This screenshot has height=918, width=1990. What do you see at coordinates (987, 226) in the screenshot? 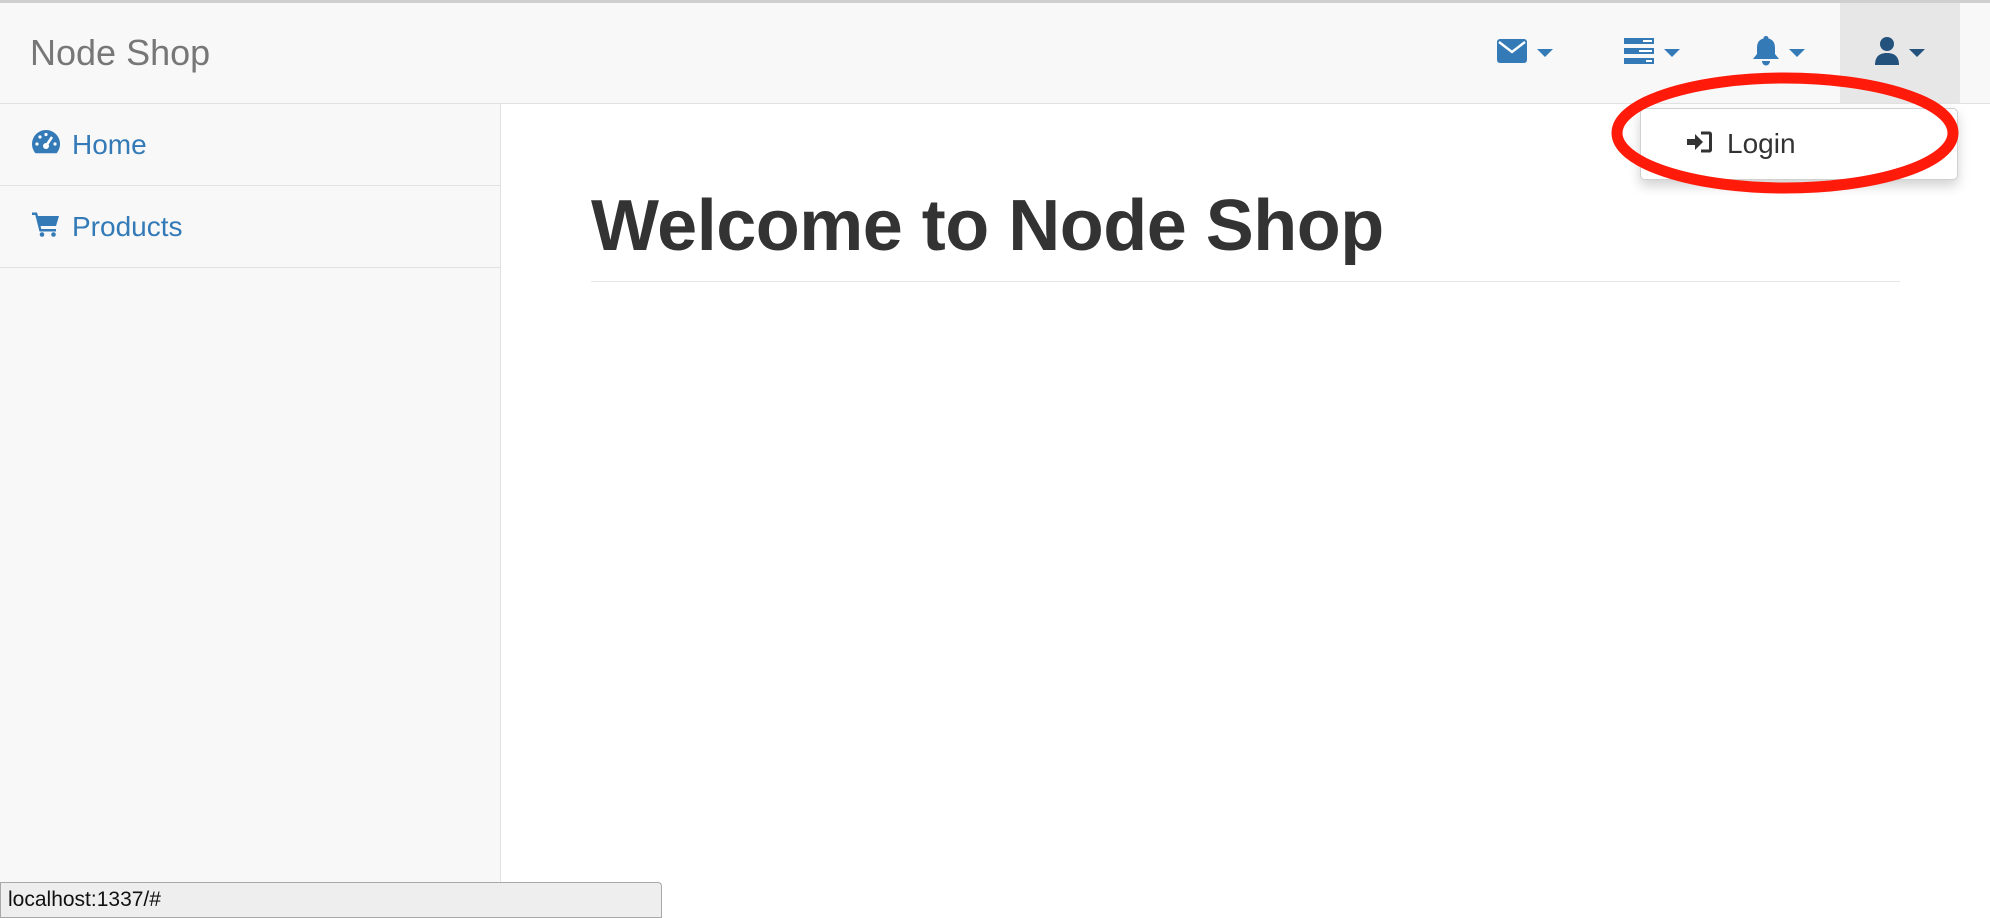
I see `page-title: Welcome to Node Shop` at bounding box center [987, 226].